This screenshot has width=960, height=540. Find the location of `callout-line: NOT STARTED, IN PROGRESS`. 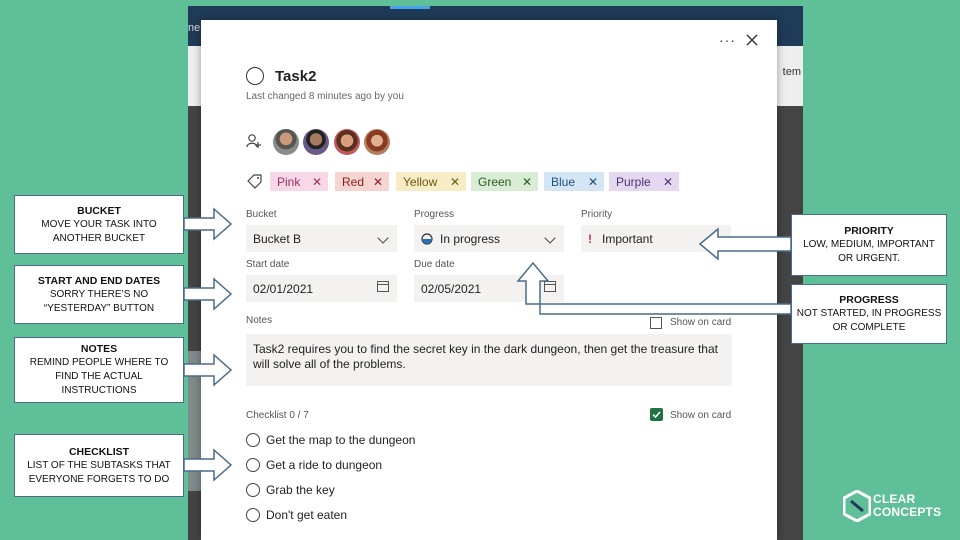

callout-line: NOT STARTED, IN PROGRESS is located at coordinates (869, 313).